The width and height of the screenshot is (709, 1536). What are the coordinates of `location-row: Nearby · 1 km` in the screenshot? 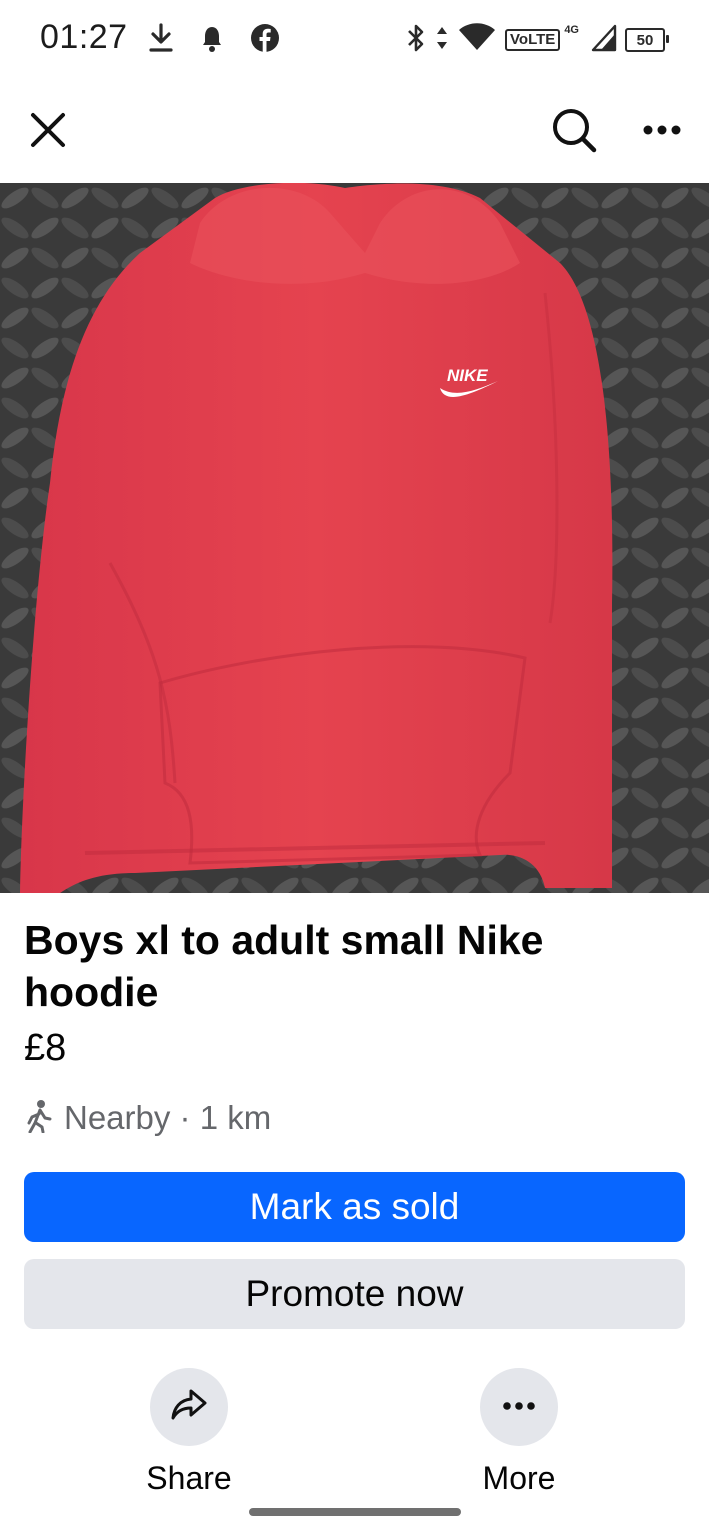 It's located at (147, 1118).